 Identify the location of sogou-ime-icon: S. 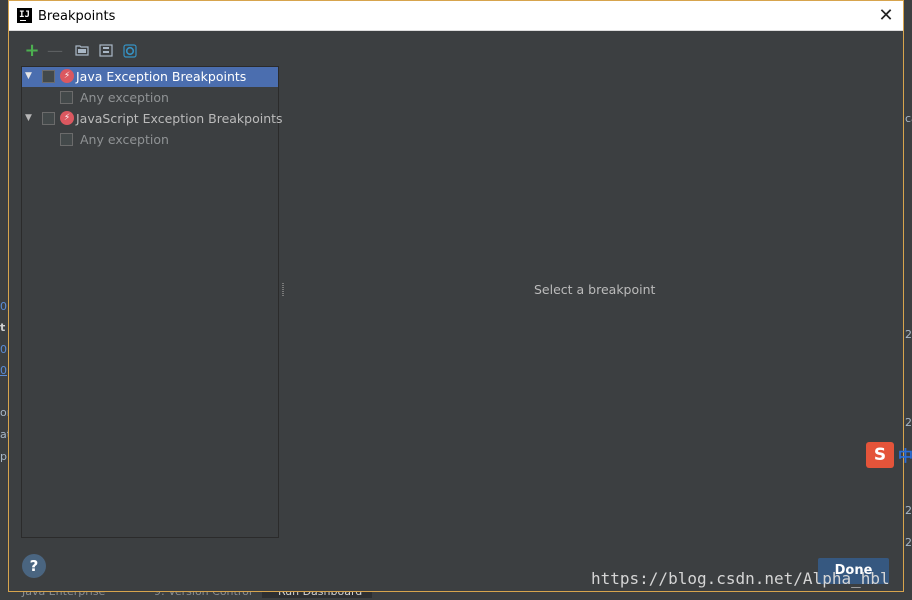
(880, 455).